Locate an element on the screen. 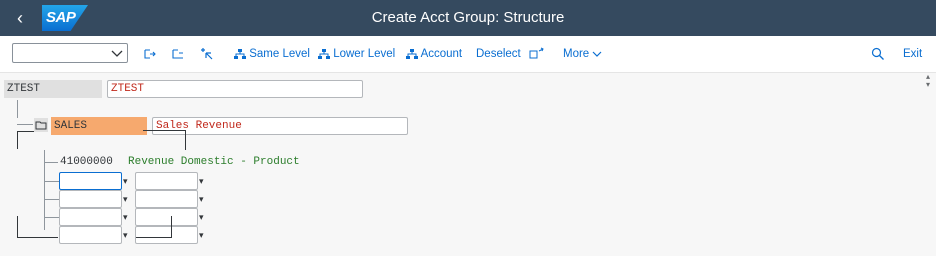  search-button is located at coordinates (878, 54).